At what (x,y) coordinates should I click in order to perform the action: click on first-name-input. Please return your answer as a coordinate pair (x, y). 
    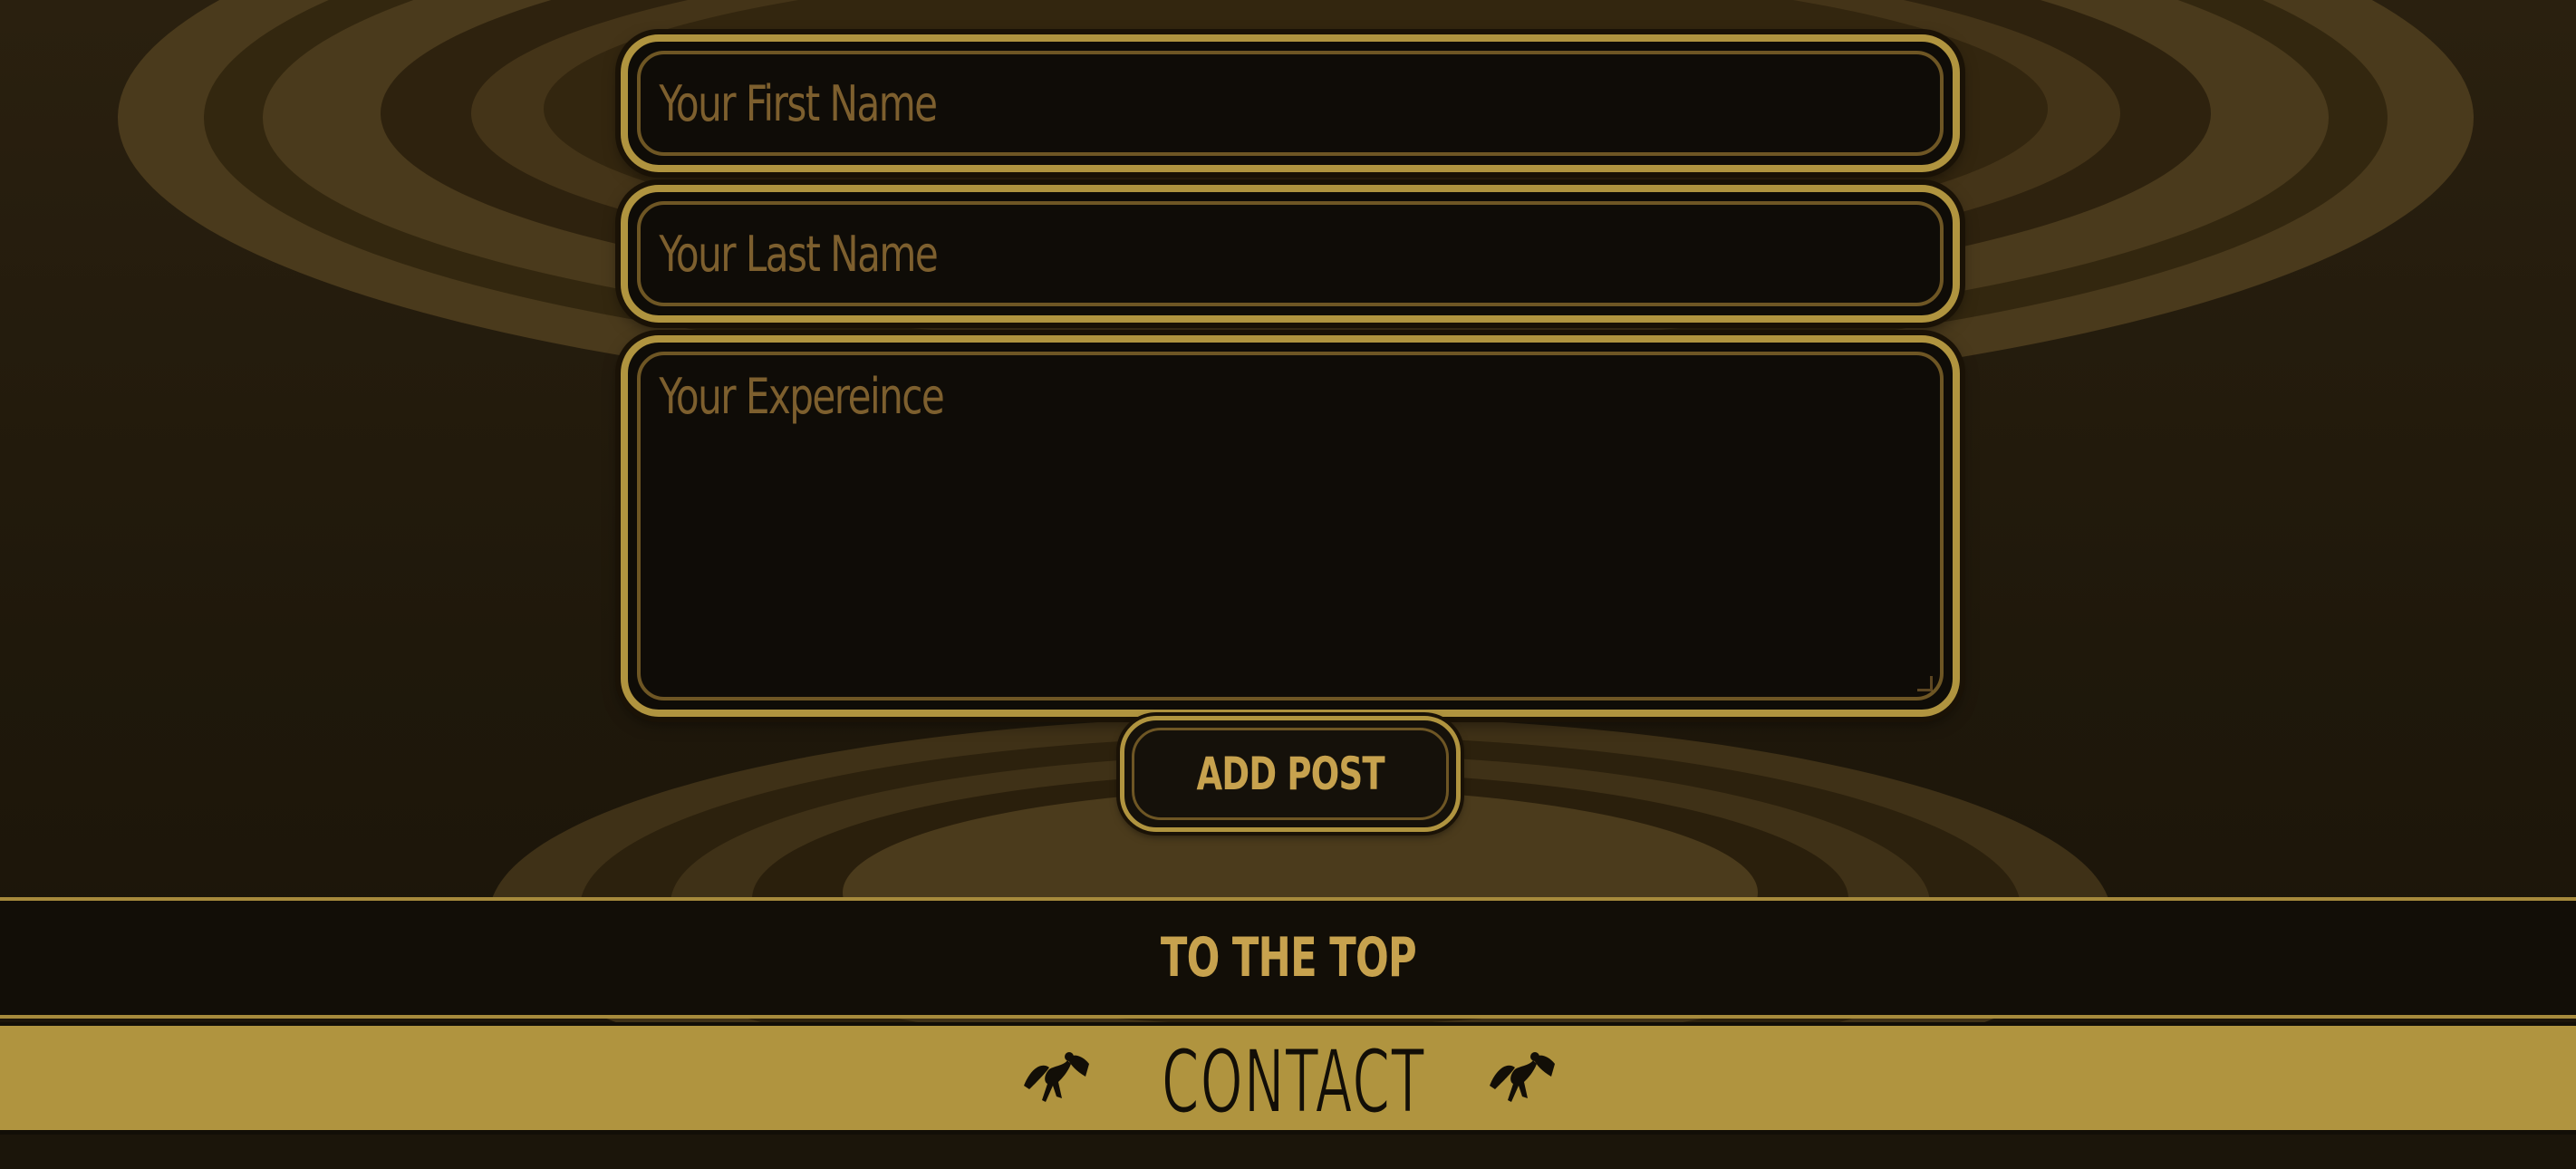
    Looking at the image, I should click on (1289, 103).